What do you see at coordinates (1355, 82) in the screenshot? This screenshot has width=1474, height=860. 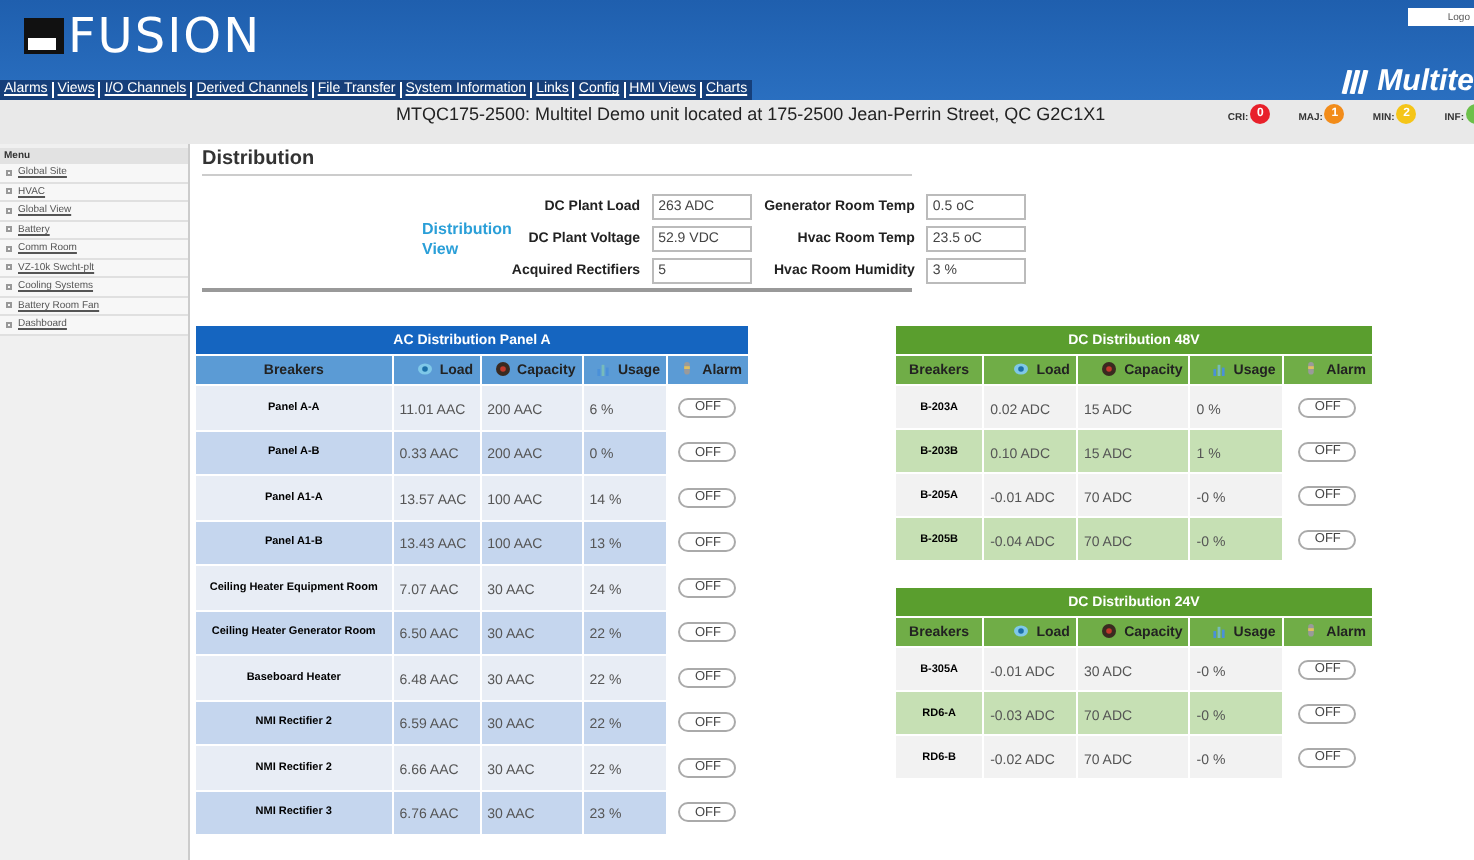 I see `brand-logo-icon` at bounding box center [1355, 82].